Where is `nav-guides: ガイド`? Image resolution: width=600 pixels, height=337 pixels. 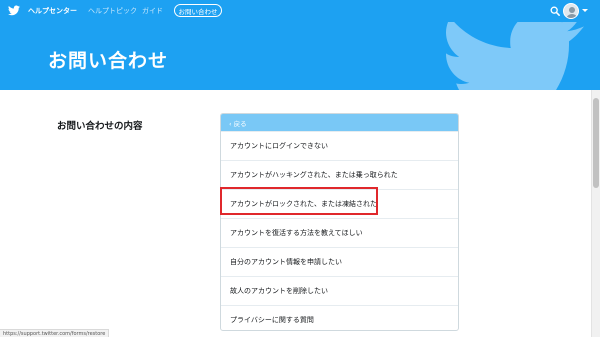 nav-guides: ガイド is located at coordinates (152, 11).